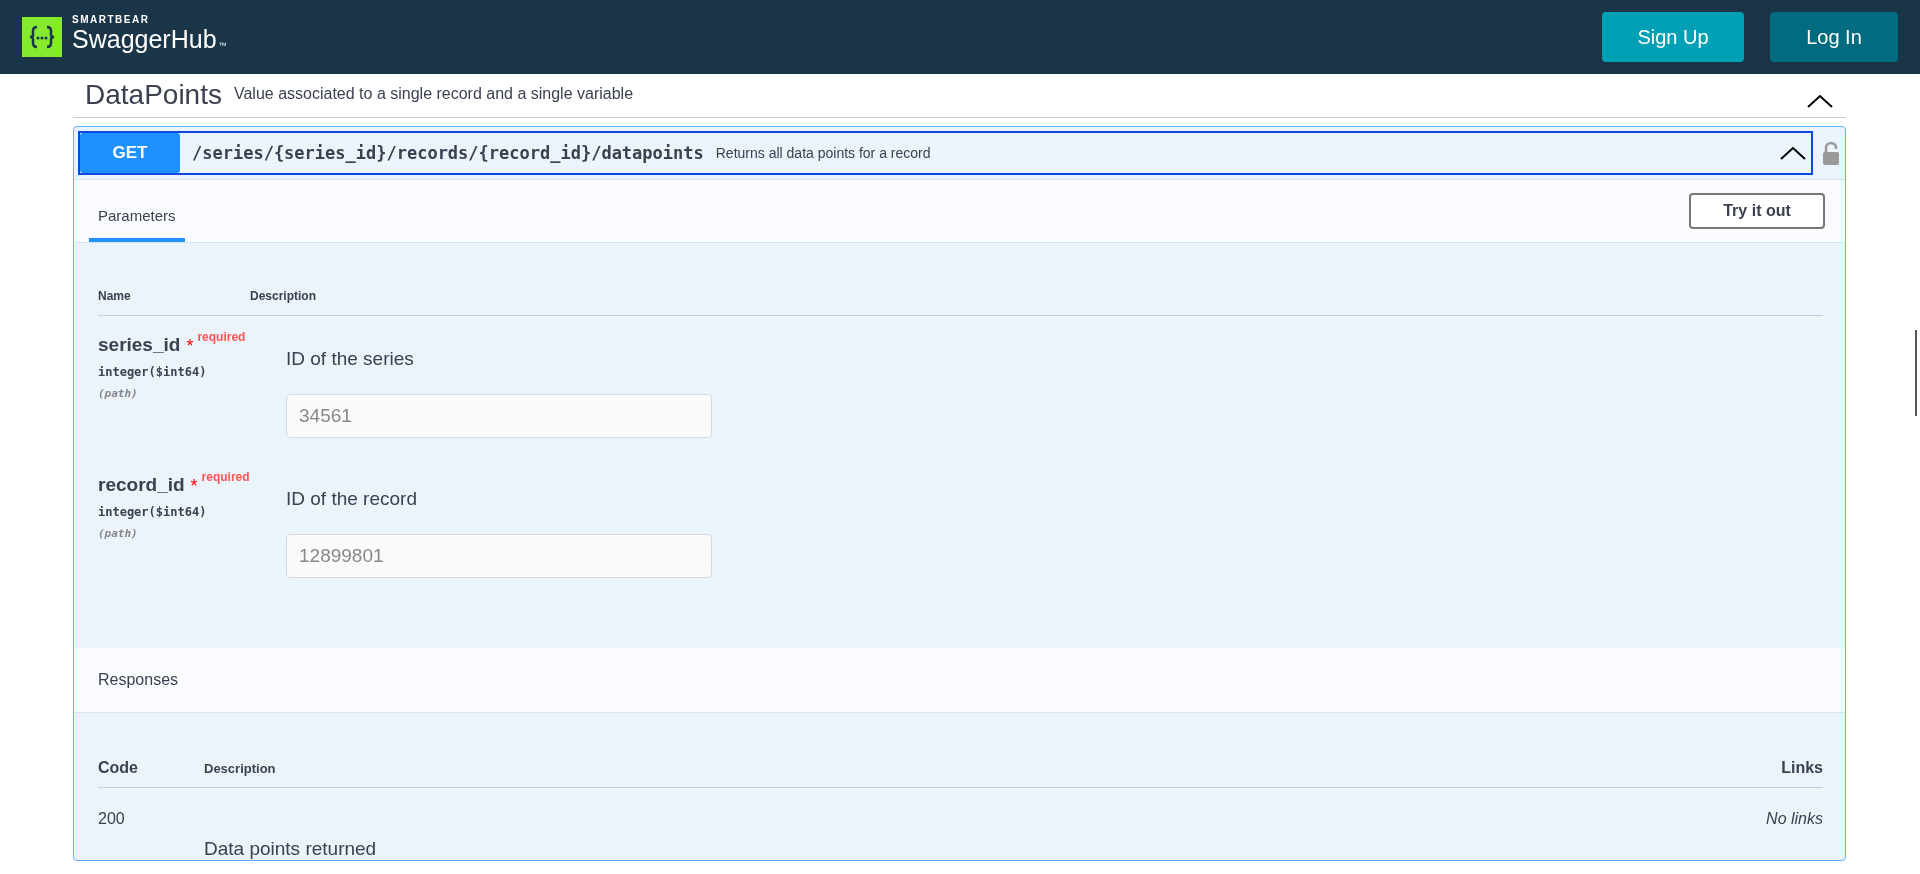 The height and width of the screenshot is (874, 1920). What do you see at coordinates (1834, 37) in the screenshot?
I see `log-in-button: Log In` at bounding box center [1834, 37].